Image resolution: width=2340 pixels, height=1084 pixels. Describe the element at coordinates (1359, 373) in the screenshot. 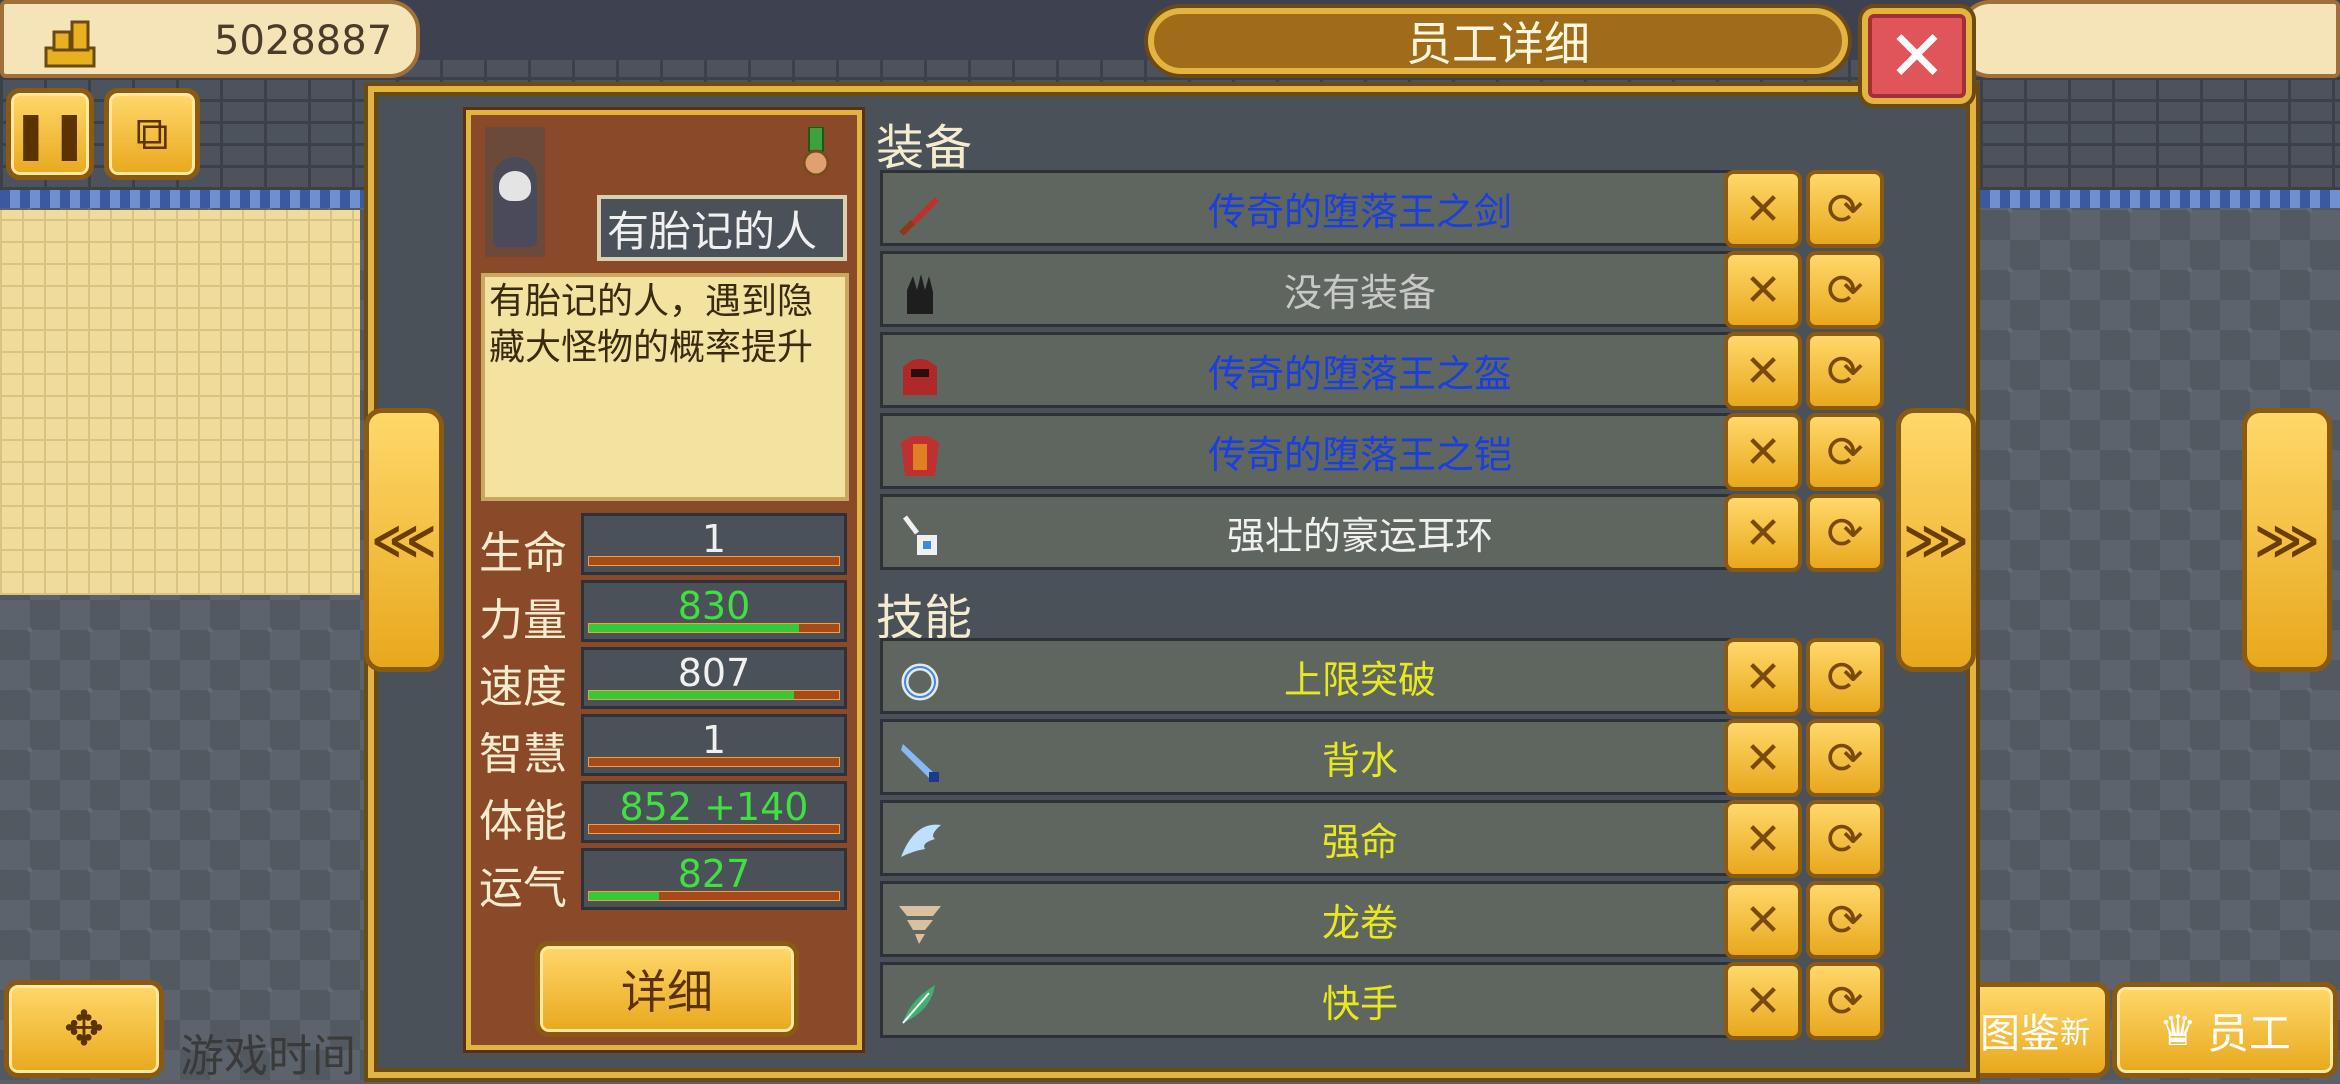

I see `equipment-name: 传奇的堕落王之盔` at that location.